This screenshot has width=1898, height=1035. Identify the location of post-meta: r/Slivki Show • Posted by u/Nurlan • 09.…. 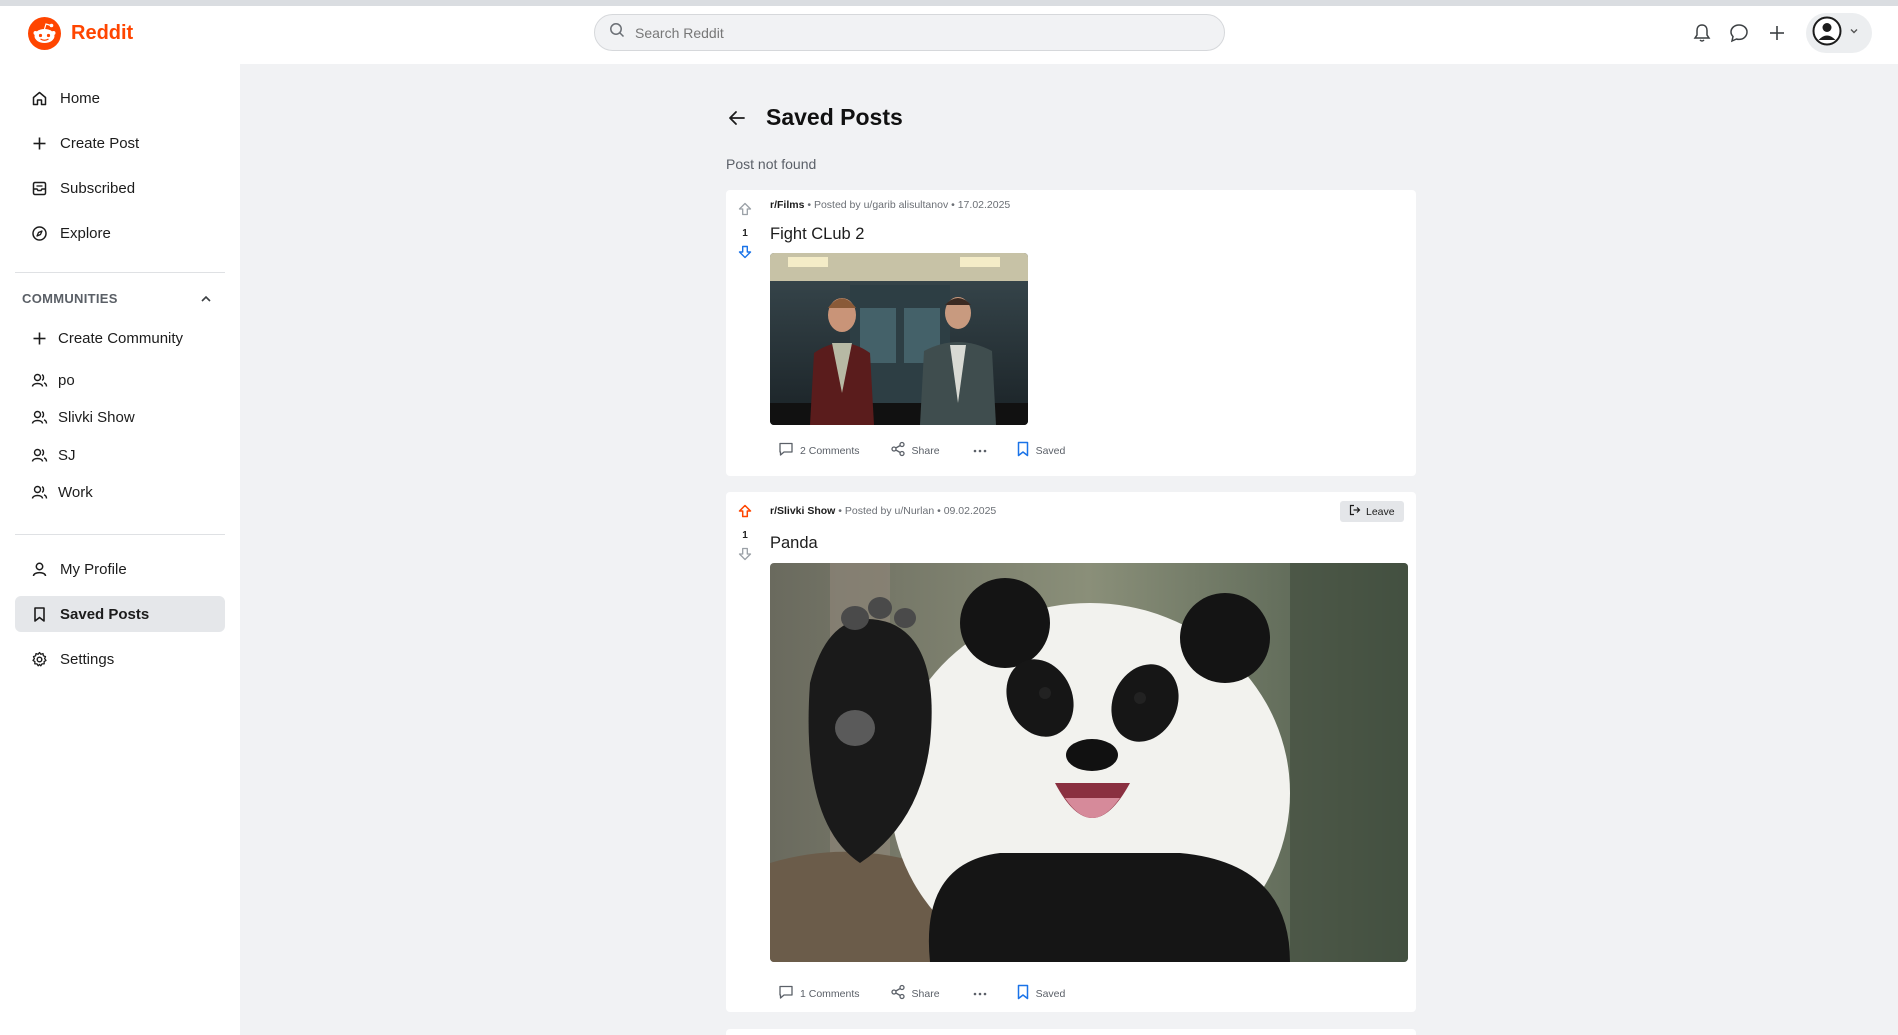
(883, 511).